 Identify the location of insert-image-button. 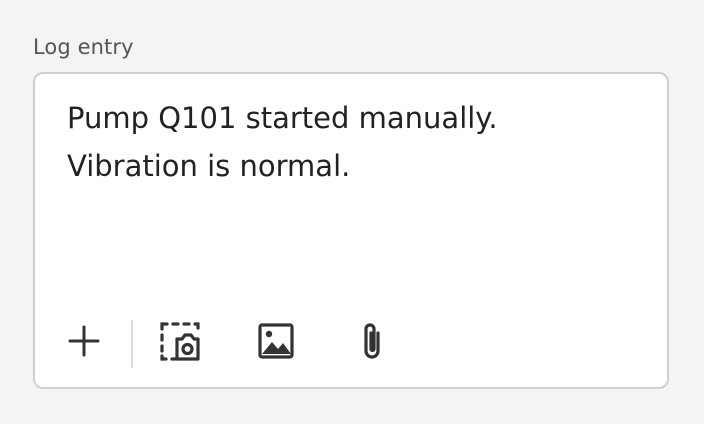
(276, 341).